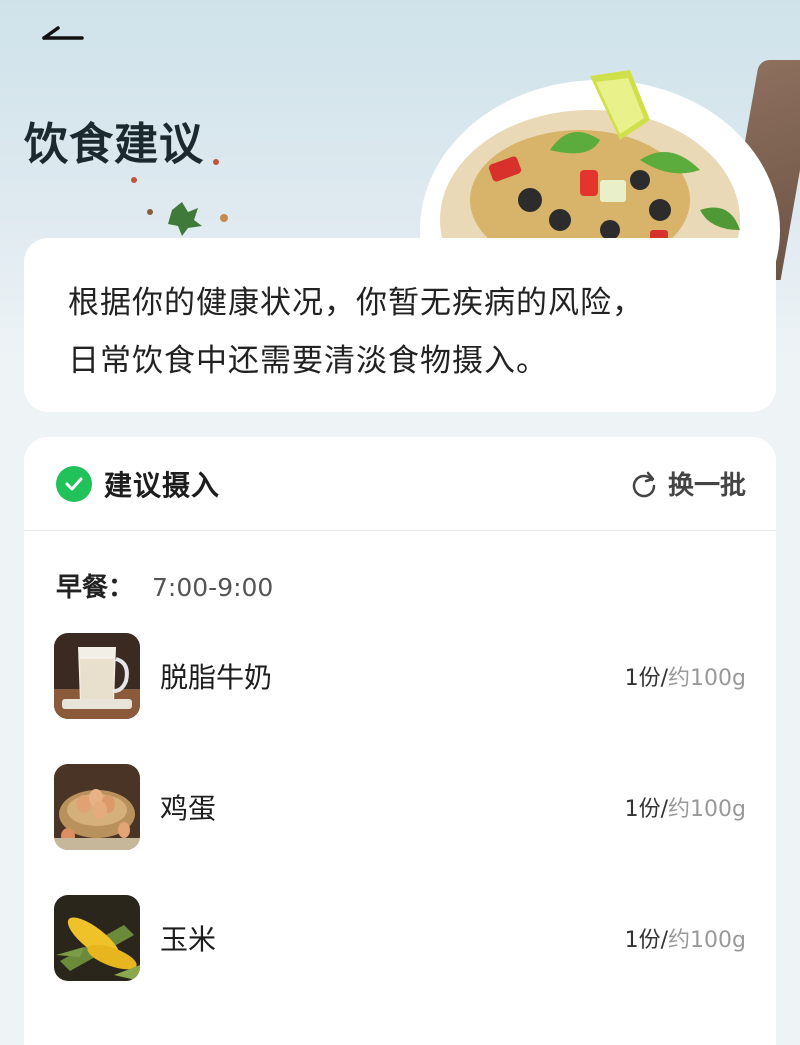  Describe the element at coordinates (216, 677) in the screenshot. I see `food-name: 脱脂牛奶` at that location.